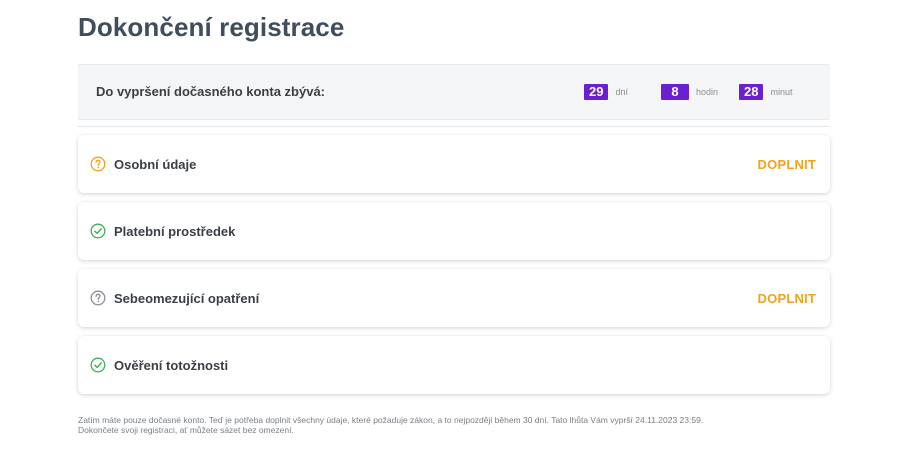 This screenshot has width=900, height=473. I want to click on step-label: Ověření totožnosti, so click(171, 365).